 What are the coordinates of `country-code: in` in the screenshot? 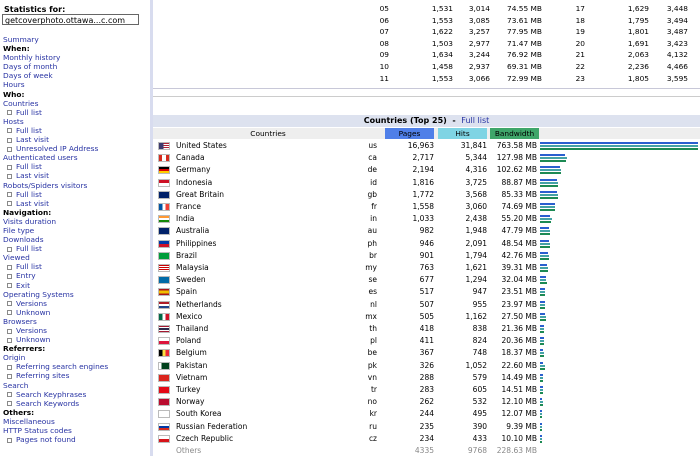 It's located at (373, 219).